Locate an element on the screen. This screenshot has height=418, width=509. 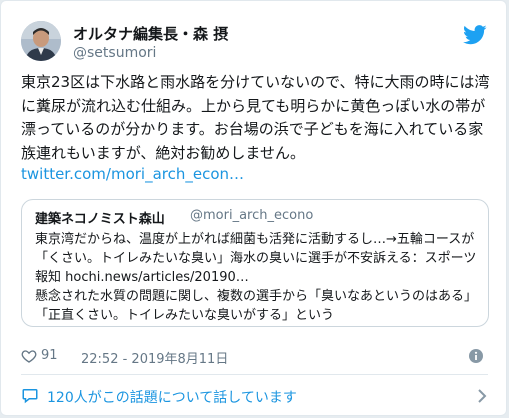
tweet-meta: 91 22:52 - 2019年8月11日 is located at coordinates (256, 357).